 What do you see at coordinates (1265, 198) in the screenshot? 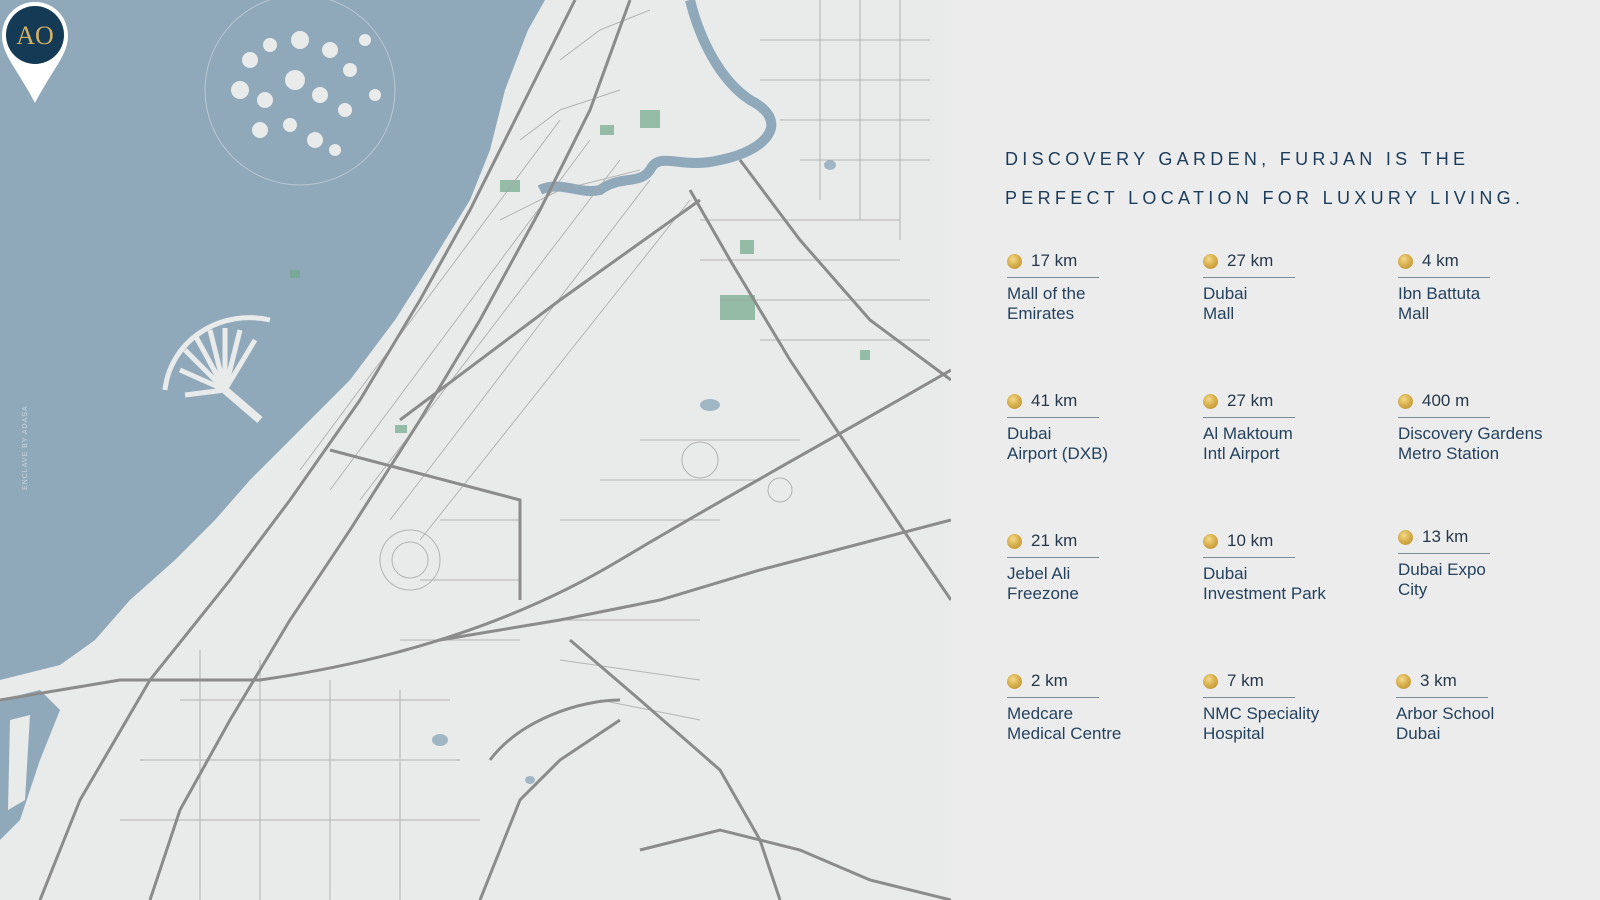
I see `headline-line-2: PERFECT LOCATION FOR LUXURY LIVING.` at bounding box center [1265, 198].